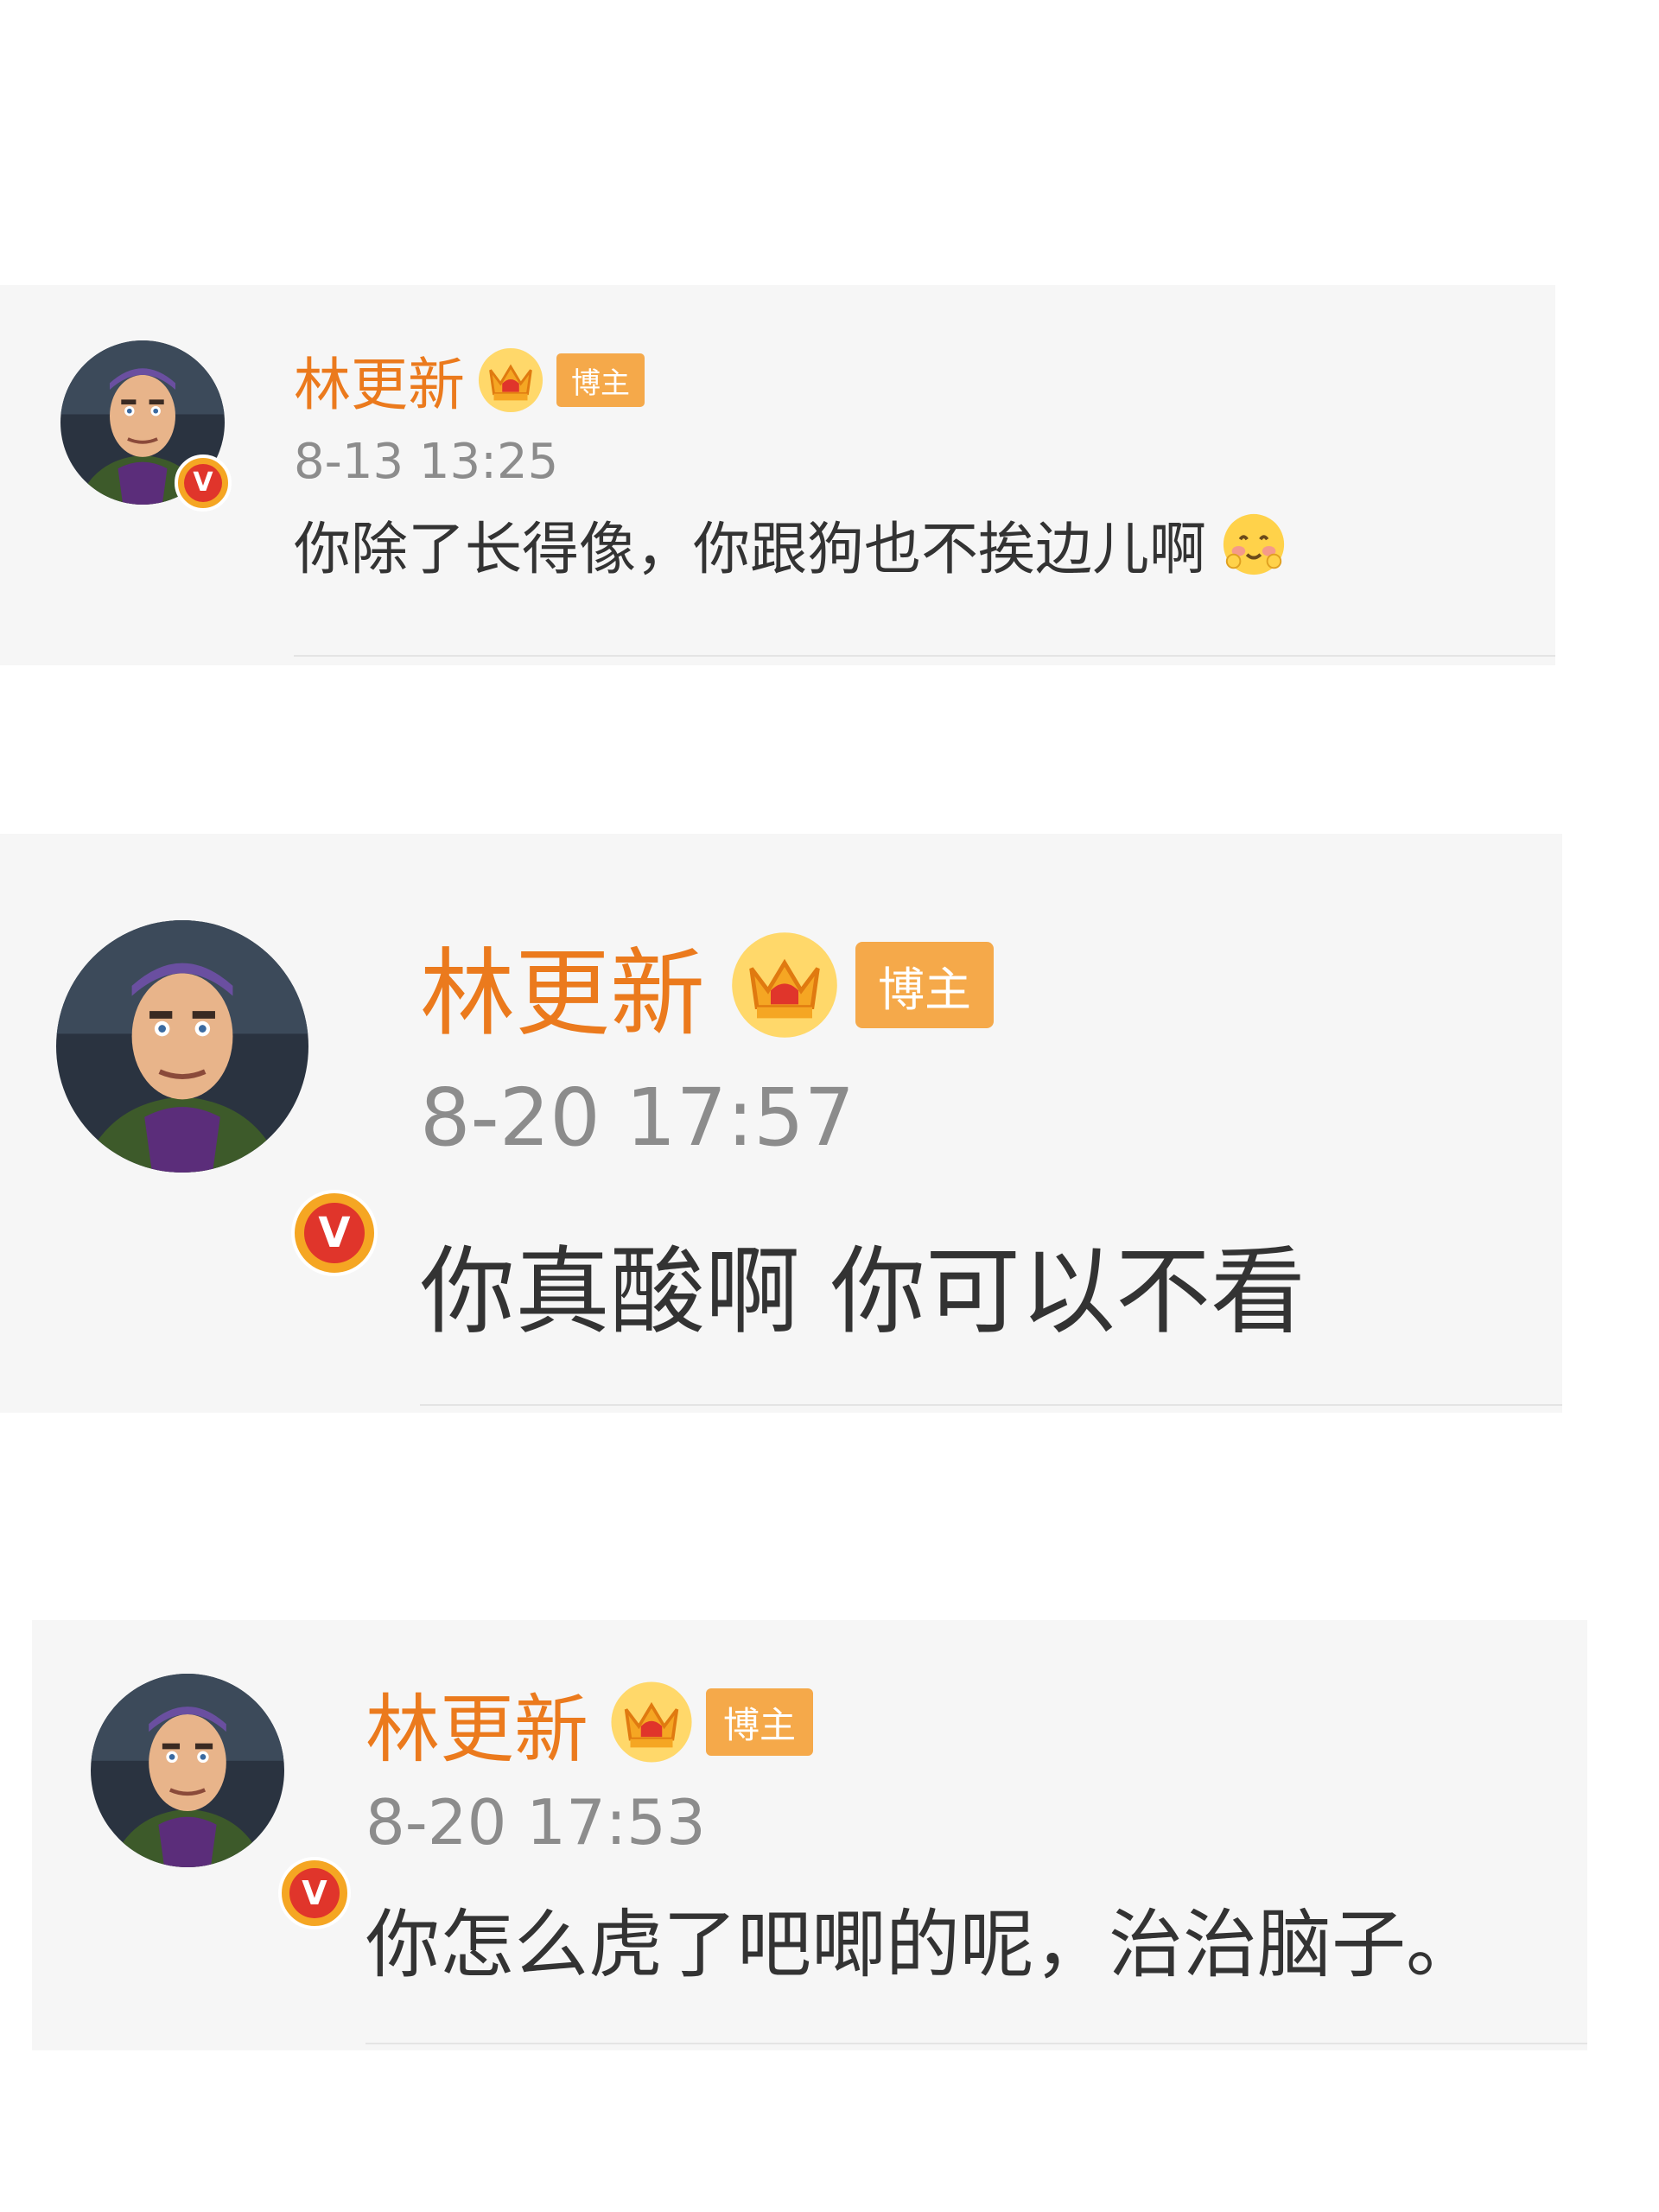  I want to click on timestamp: 8-20 17:53, so click(535, 1822).